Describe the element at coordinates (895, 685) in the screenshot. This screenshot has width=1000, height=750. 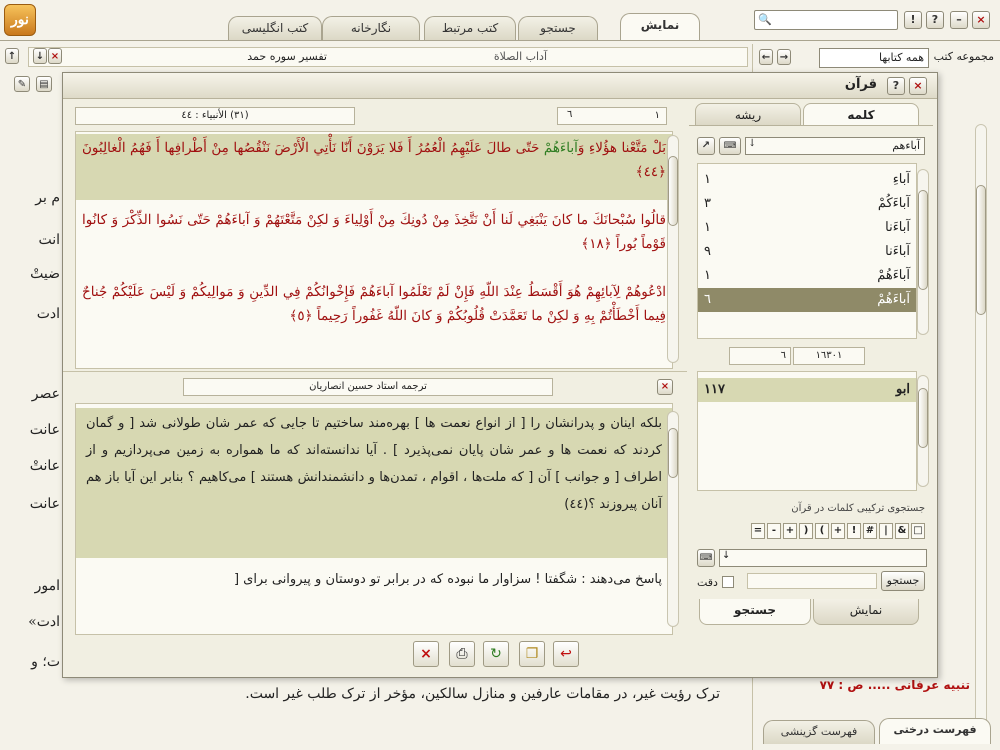
I see `tree-item-tanbih: تنبیه عرفانی ..... ص : ۷۷` at that location.